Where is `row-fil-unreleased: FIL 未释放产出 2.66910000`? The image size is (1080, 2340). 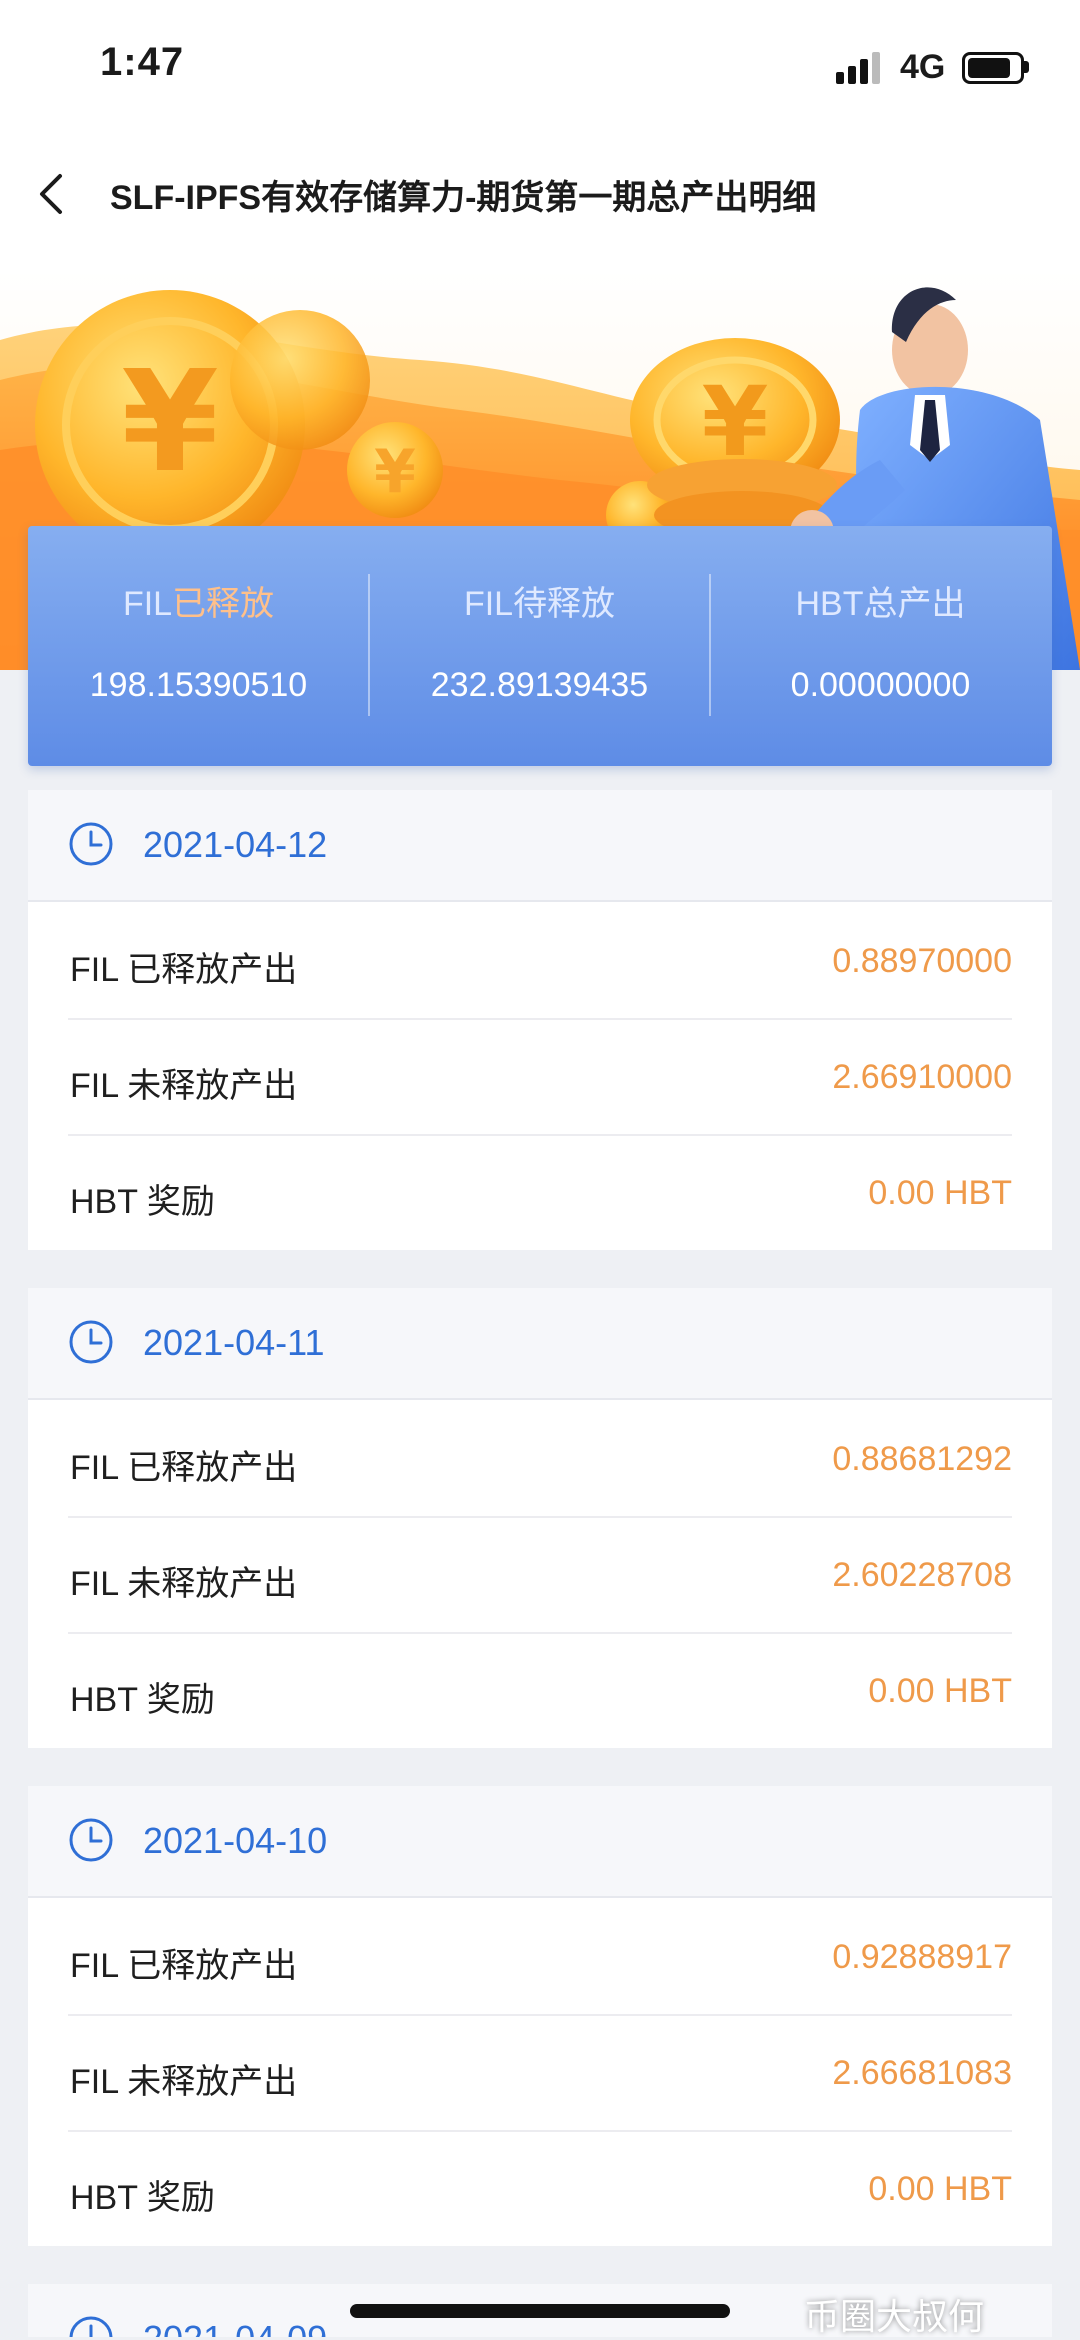
row-fil-unreleased: FIL 未释放产出 2.66910000 is located at coordinates (540, 1076).